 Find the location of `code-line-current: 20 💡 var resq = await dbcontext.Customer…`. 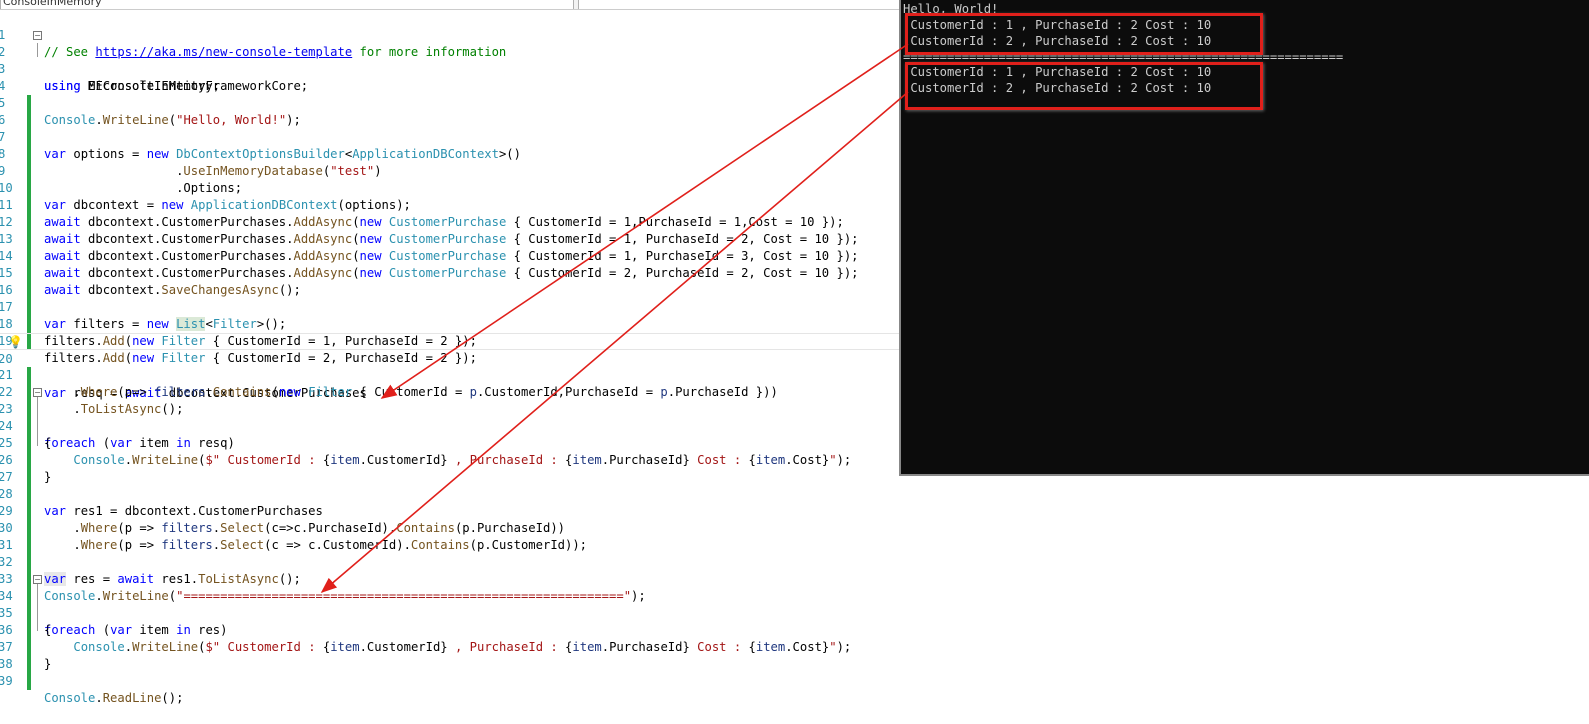

code-line-current: 20 💡 var resq = await dbcontext.Customer… is located at coordinates (450, 366).